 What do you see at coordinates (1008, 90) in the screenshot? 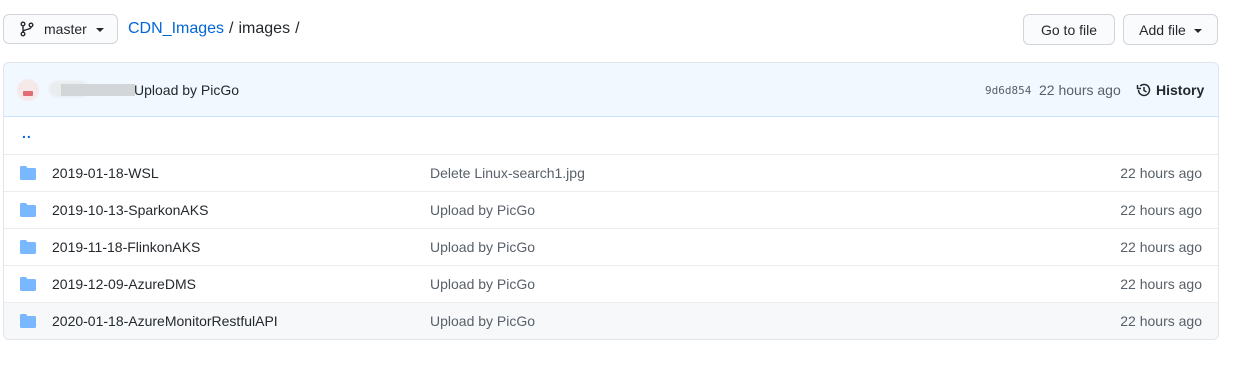
I see `commit-sha: 9d6d854` at bounding box center [1008, 90].